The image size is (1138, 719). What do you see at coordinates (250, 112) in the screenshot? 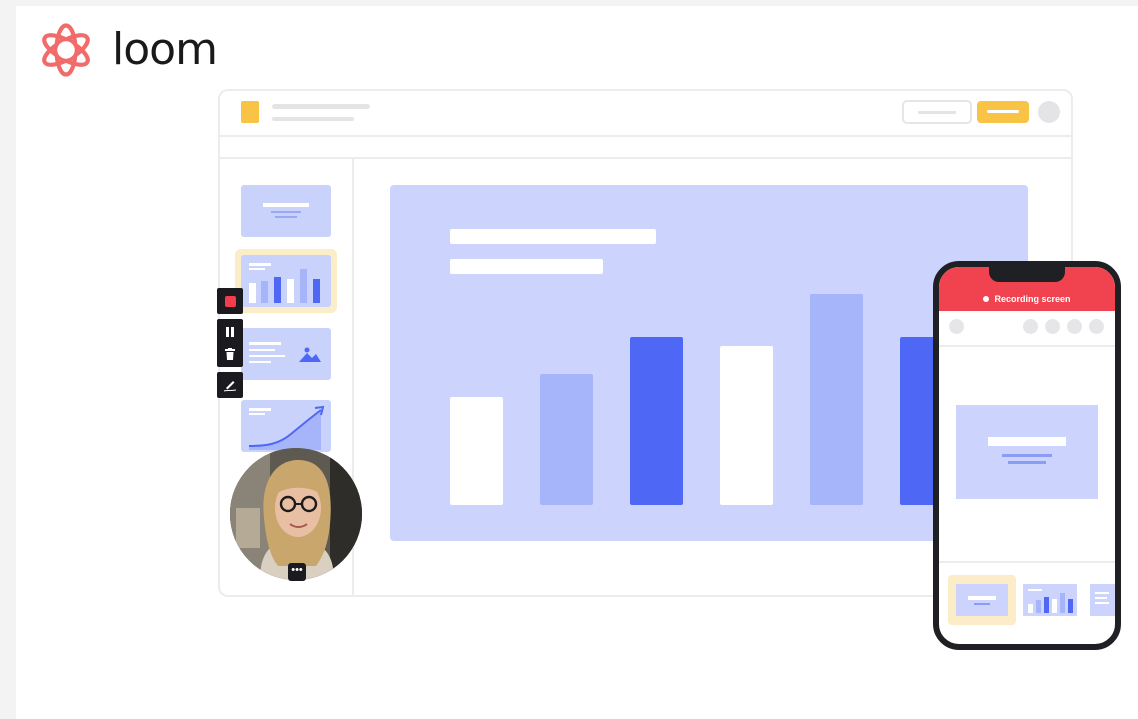
I see `document-icon` at bounding box center [250, 112].